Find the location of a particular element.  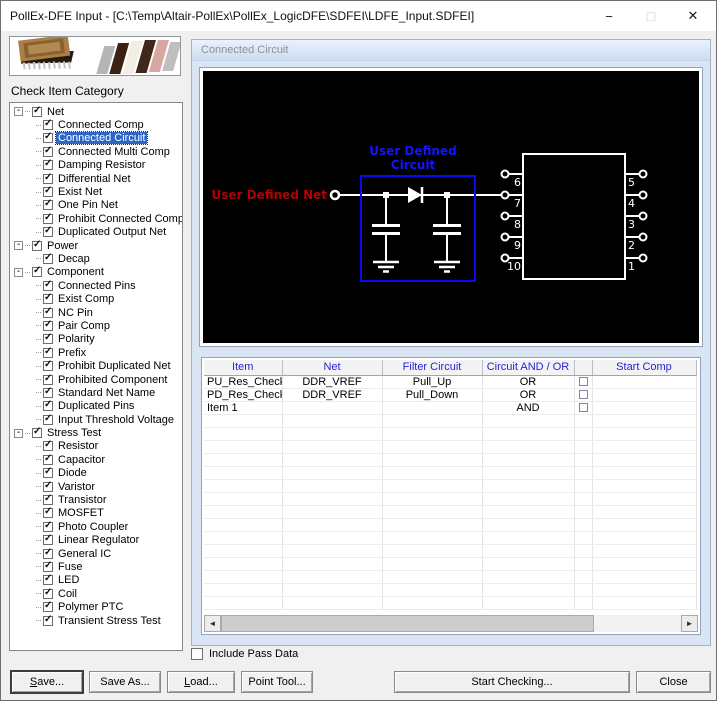

row-checkbox is located at coordinates (583, 382).